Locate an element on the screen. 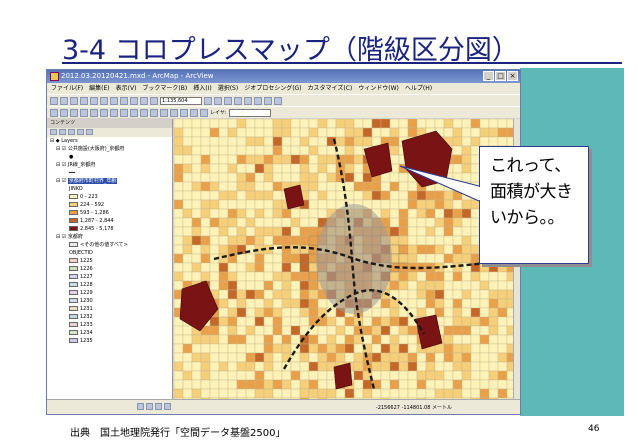 This screenshot has width=638, height=442. callout-pointer is located at coordinates (439, 183).